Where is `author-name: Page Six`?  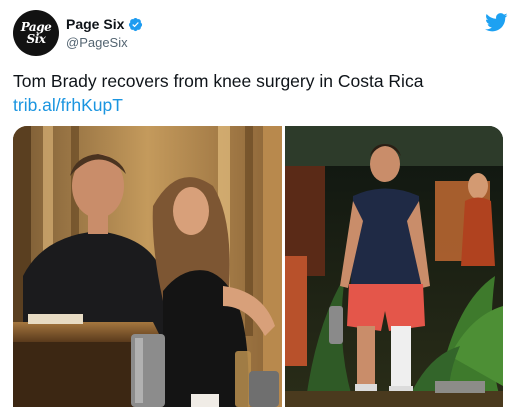 author-name: Page Six is located at coordinates (104, 24).